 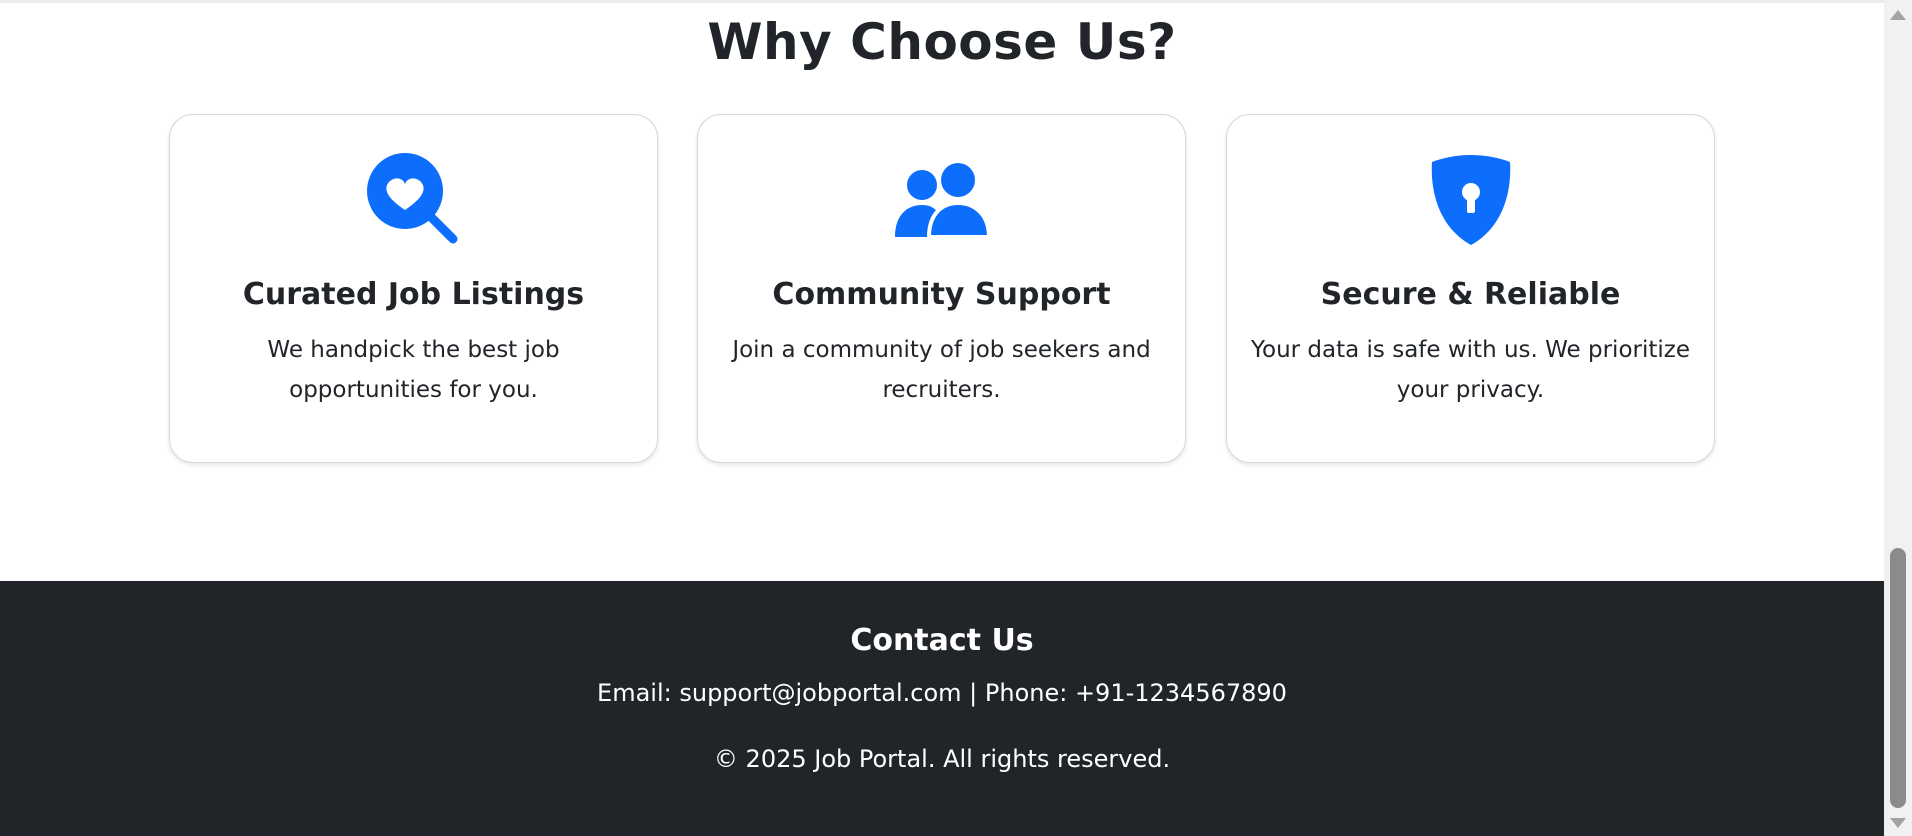 What do you see at coordinates (1898, 678) in the screenshot?
I see `scrollbar-thumb` at bounding box center [1898, 678].